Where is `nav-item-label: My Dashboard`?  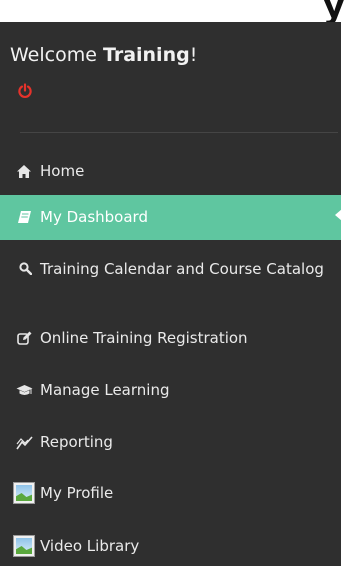
nav-item-label: My Dashboard is located at coordinates (94, 217).